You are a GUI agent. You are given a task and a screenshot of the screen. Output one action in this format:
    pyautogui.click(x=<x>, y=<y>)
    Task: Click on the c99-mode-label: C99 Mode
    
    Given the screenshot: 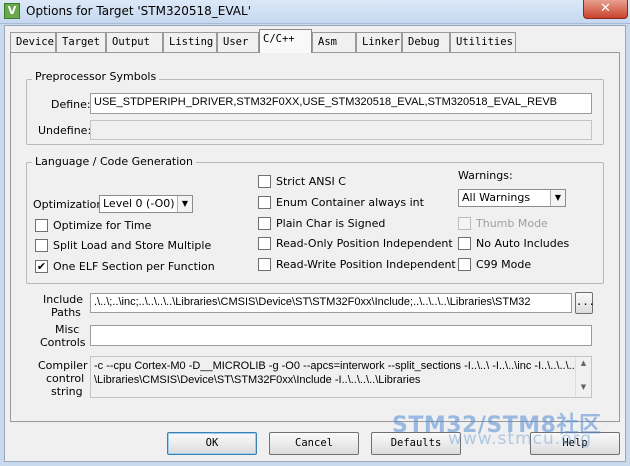 What is the action you would take?
    pyautogui.click(x=504, y=264)
    